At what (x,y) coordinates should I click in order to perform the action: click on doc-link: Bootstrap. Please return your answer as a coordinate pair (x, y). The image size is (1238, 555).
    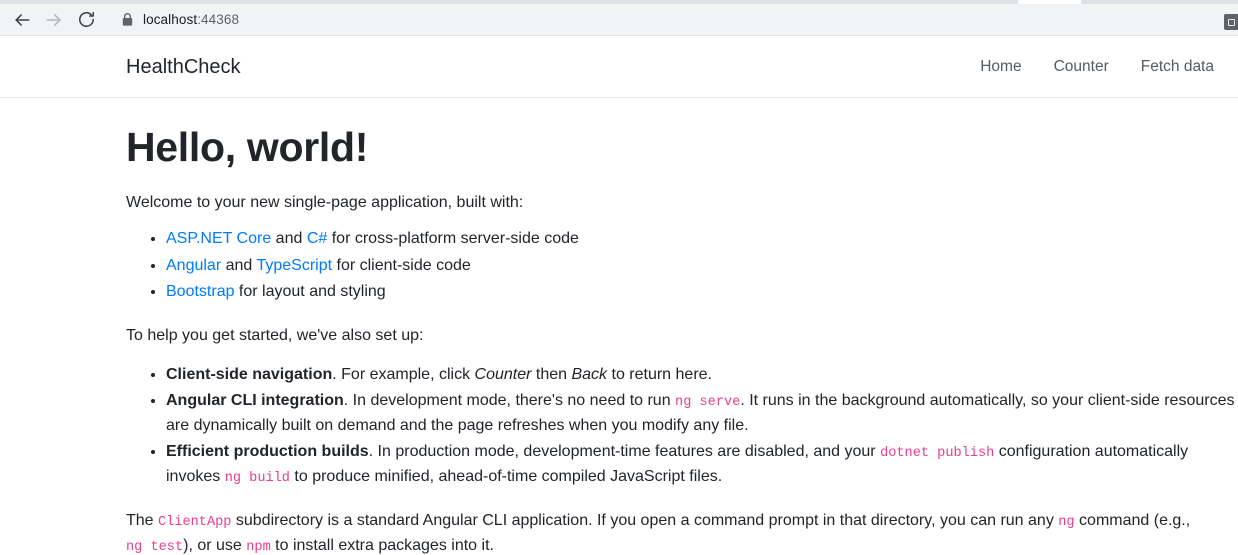
    Looking at the image, I should click on (200, 291).